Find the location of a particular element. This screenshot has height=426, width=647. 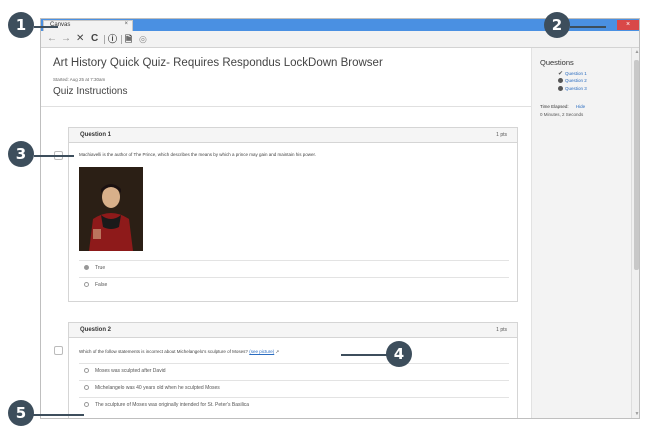

window-close-button: × is located at coordinates (628, 25).